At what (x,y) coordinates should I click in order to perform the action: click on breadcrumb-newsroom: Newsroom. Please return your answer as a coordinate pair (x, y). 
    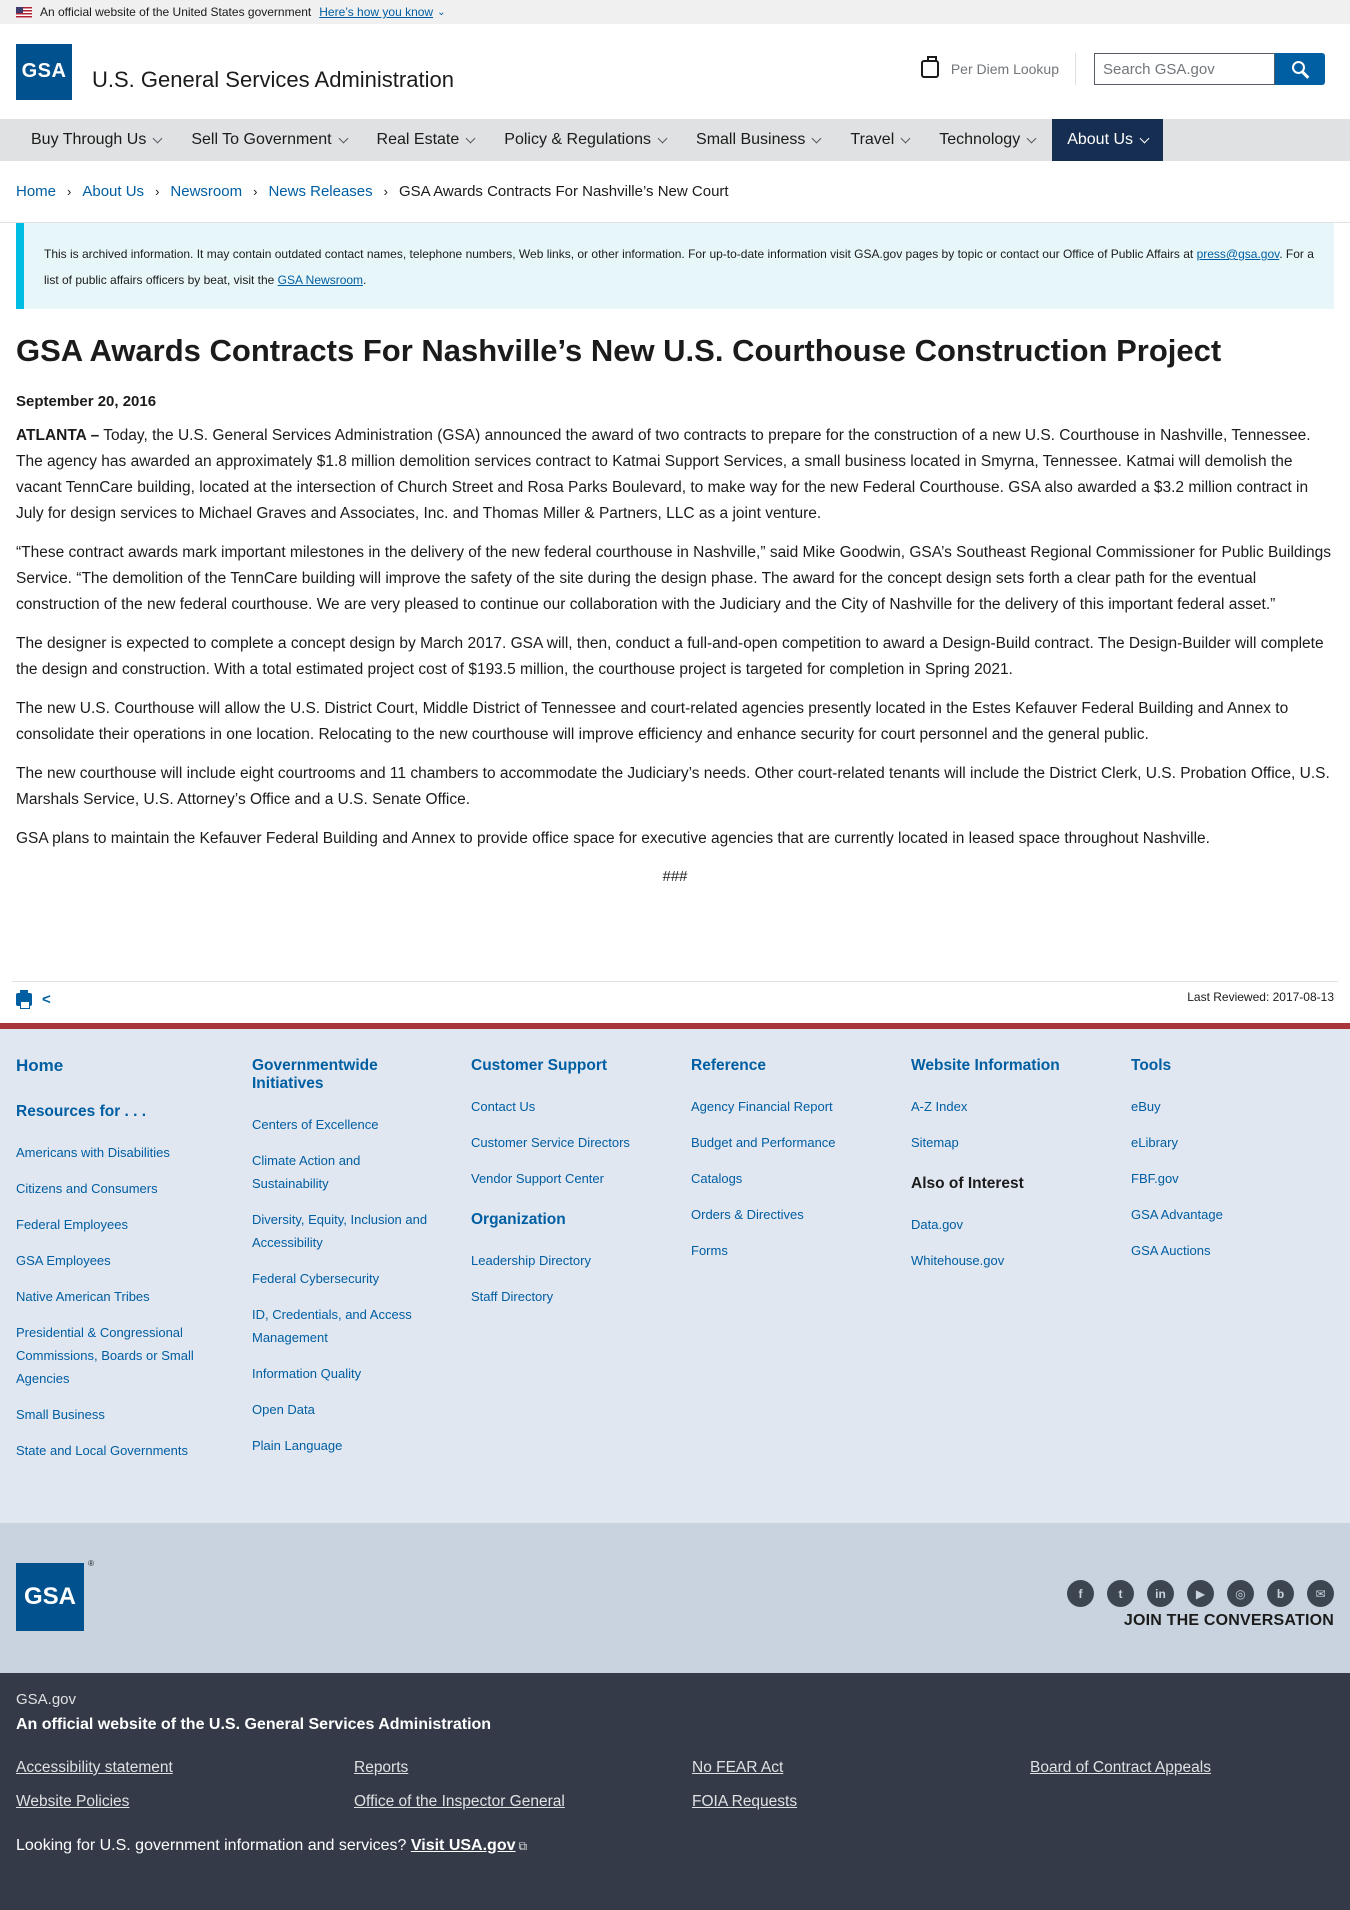
    Looking at the image, I should click on (206, 191).